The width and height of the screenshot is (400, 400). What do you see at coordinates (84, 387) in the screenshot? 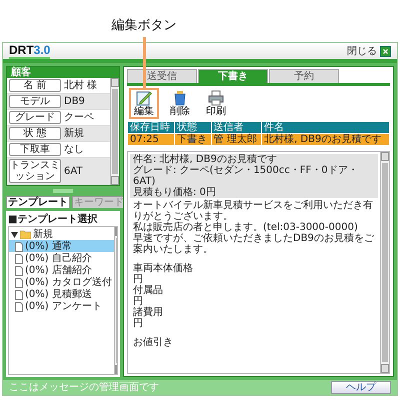
I see `status-text: ここはメッセージの管理画面です` at bounding box center [84, 387].